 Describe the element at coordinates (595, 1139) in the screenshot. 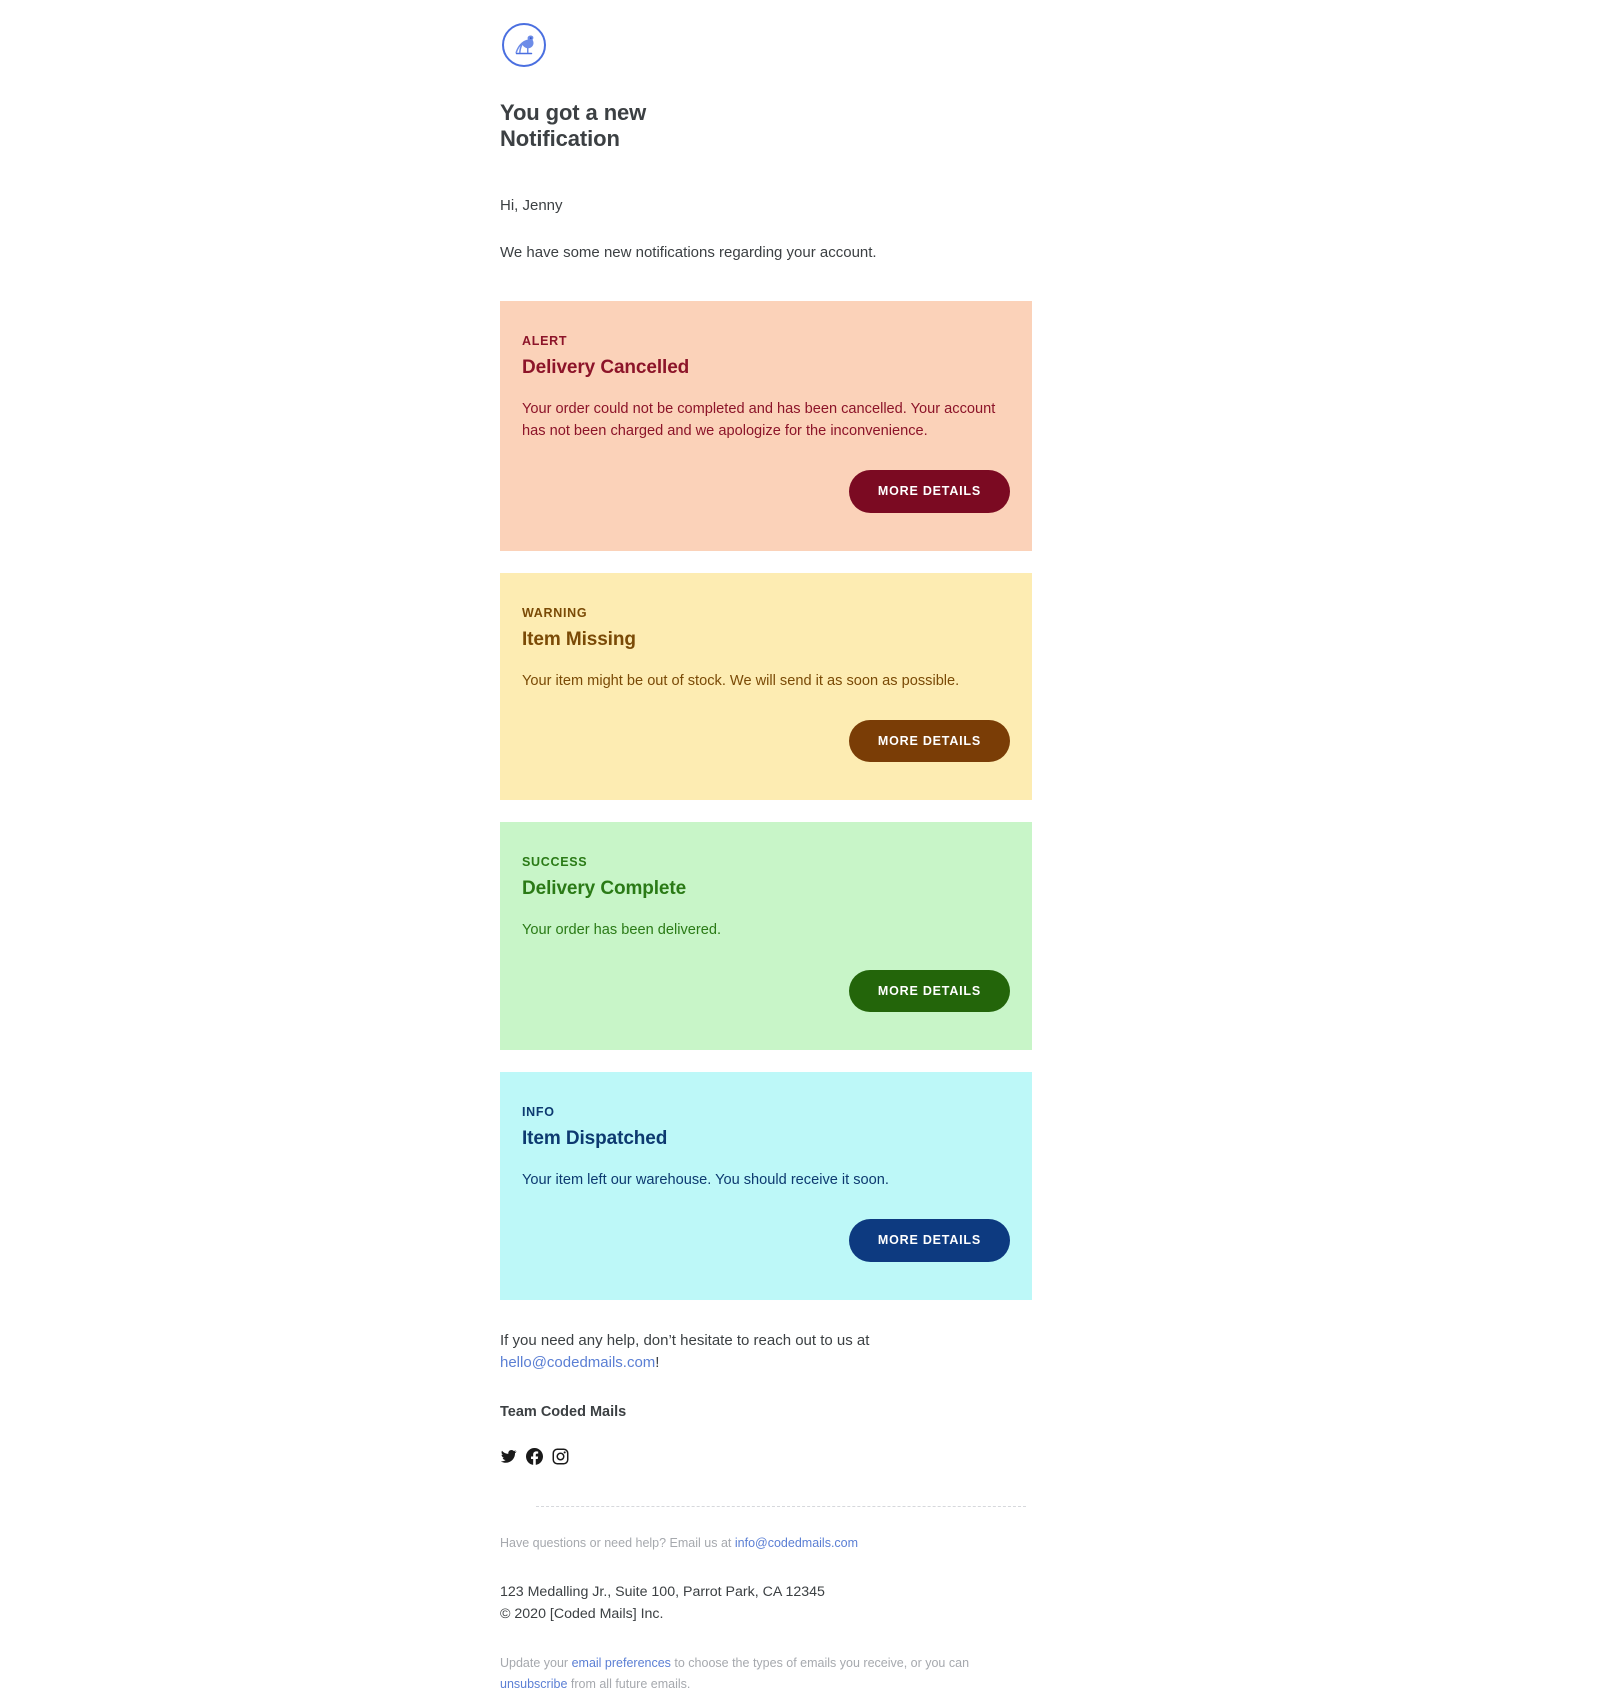

I see `card-title-info: Item Dispatched` at that location.